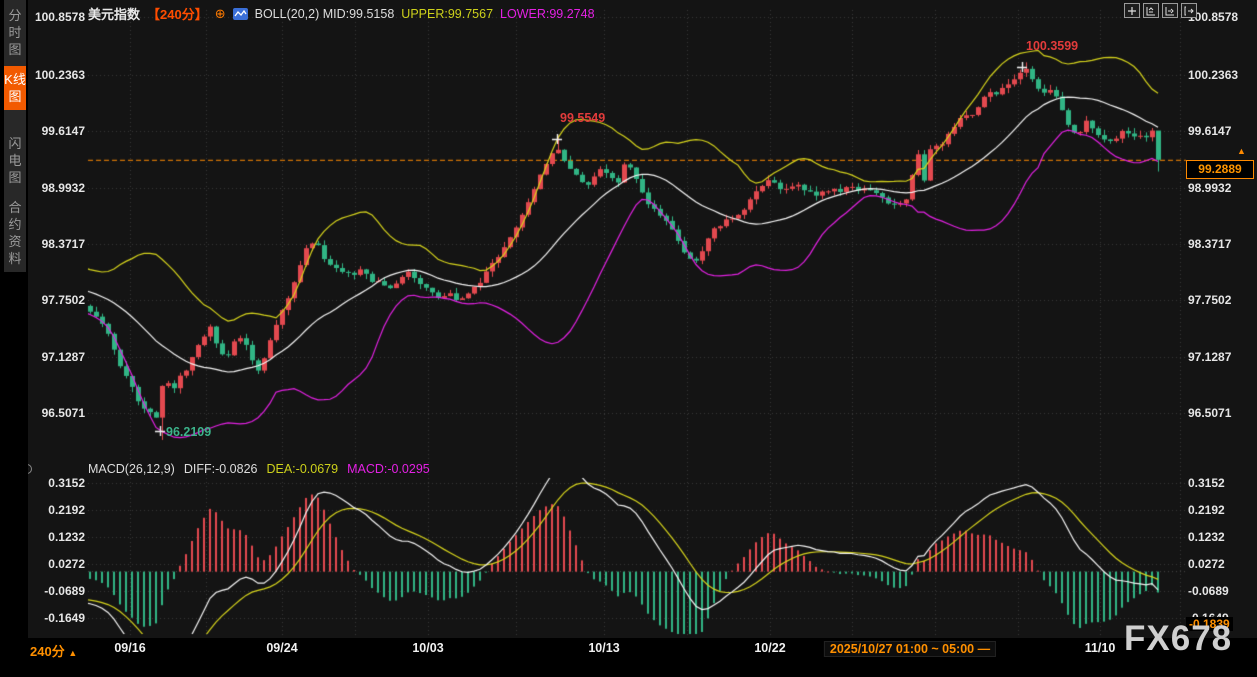  What do you see at coordinates (1241, 151) in the screenshot?
I see `price-marker-icon: ▲` at bounding box center [1241, 151].